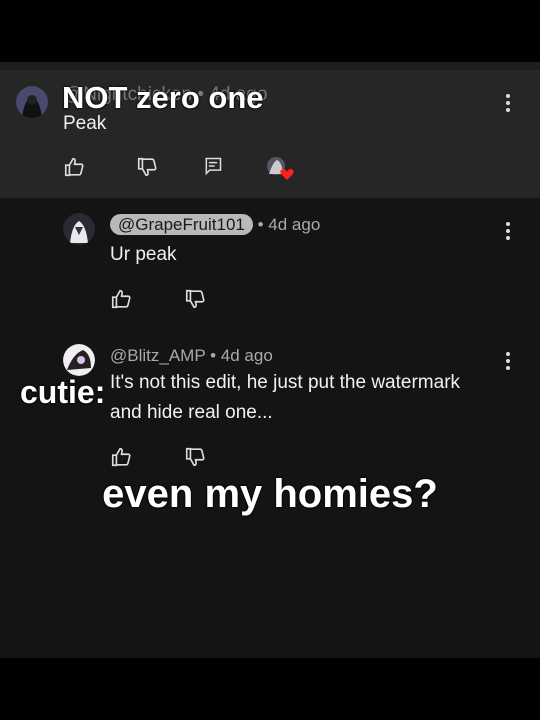 This screenshot has height=720, width=540. What do you see at coordinates (32, 102) in the screenshot?
I see `avatar-nightchicken` at bounding box center [32, 102].